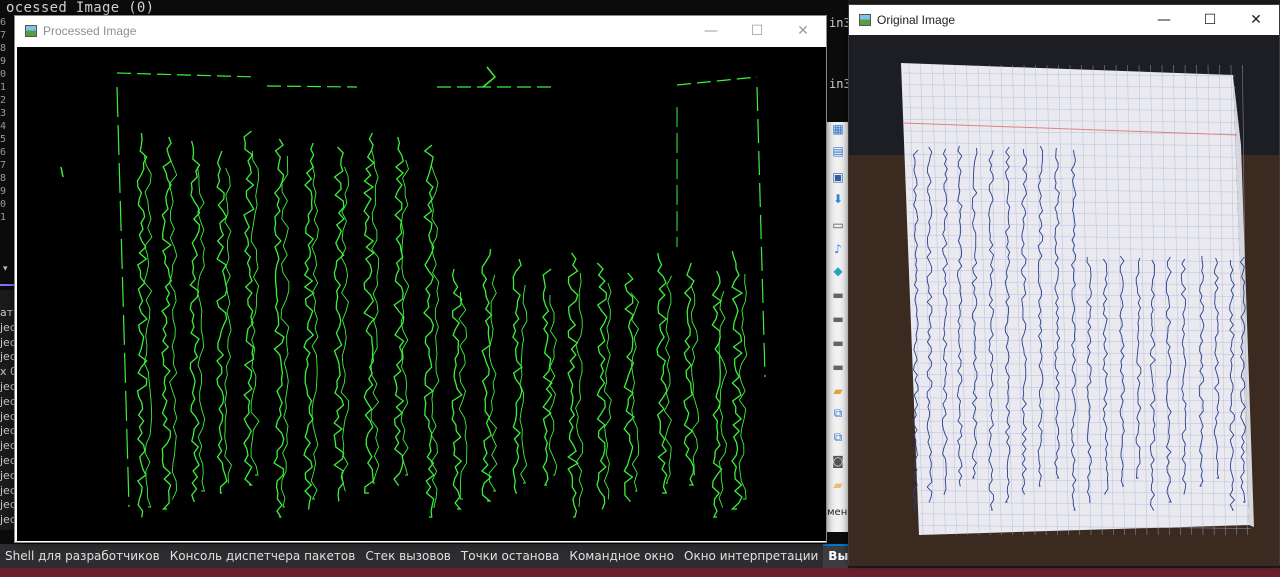 The width and height of the screenshot is (1280, 577). I want to click on status-bar, so click(640, 572).